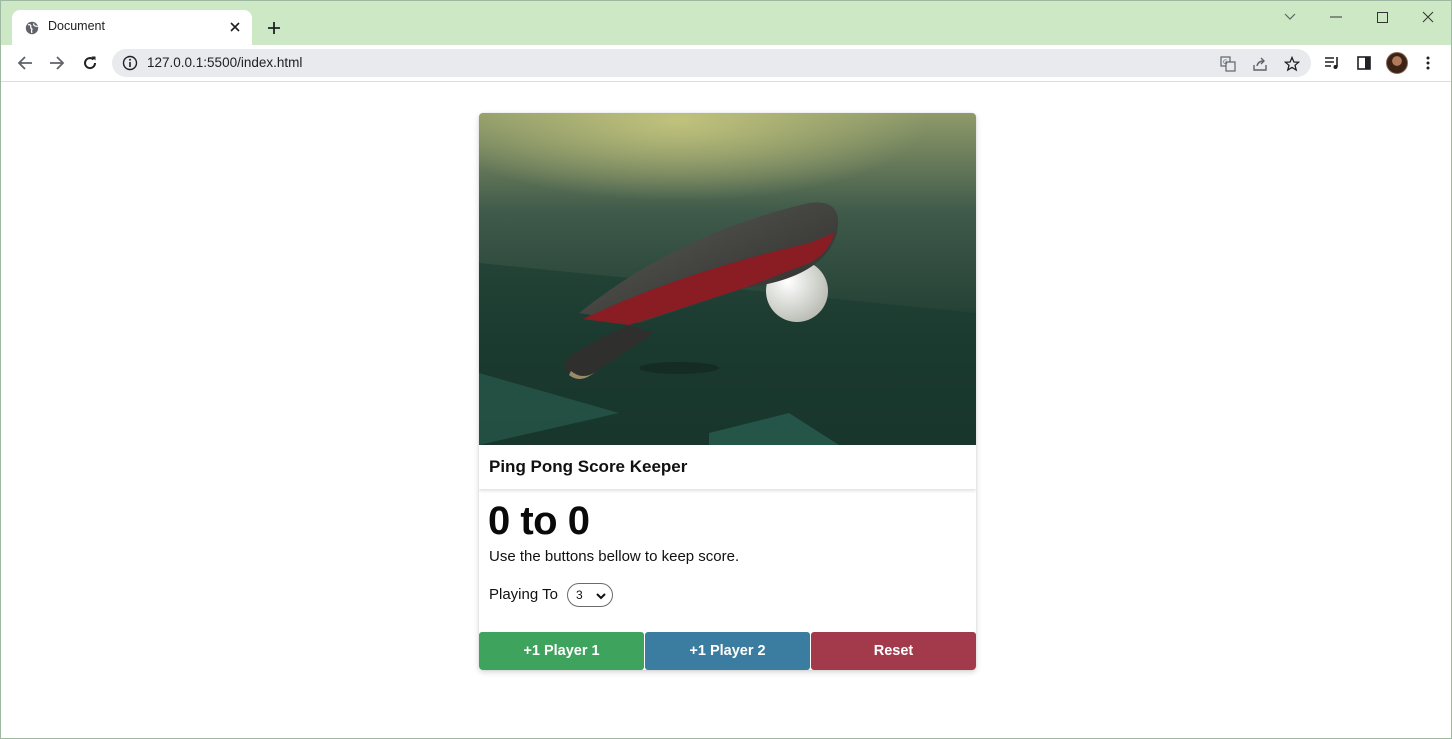 This screenshot has height=739, width=1452. Describe the element at coordinates (57, 63) in the screenshot. I see `forward-arrow-icon` at that location.